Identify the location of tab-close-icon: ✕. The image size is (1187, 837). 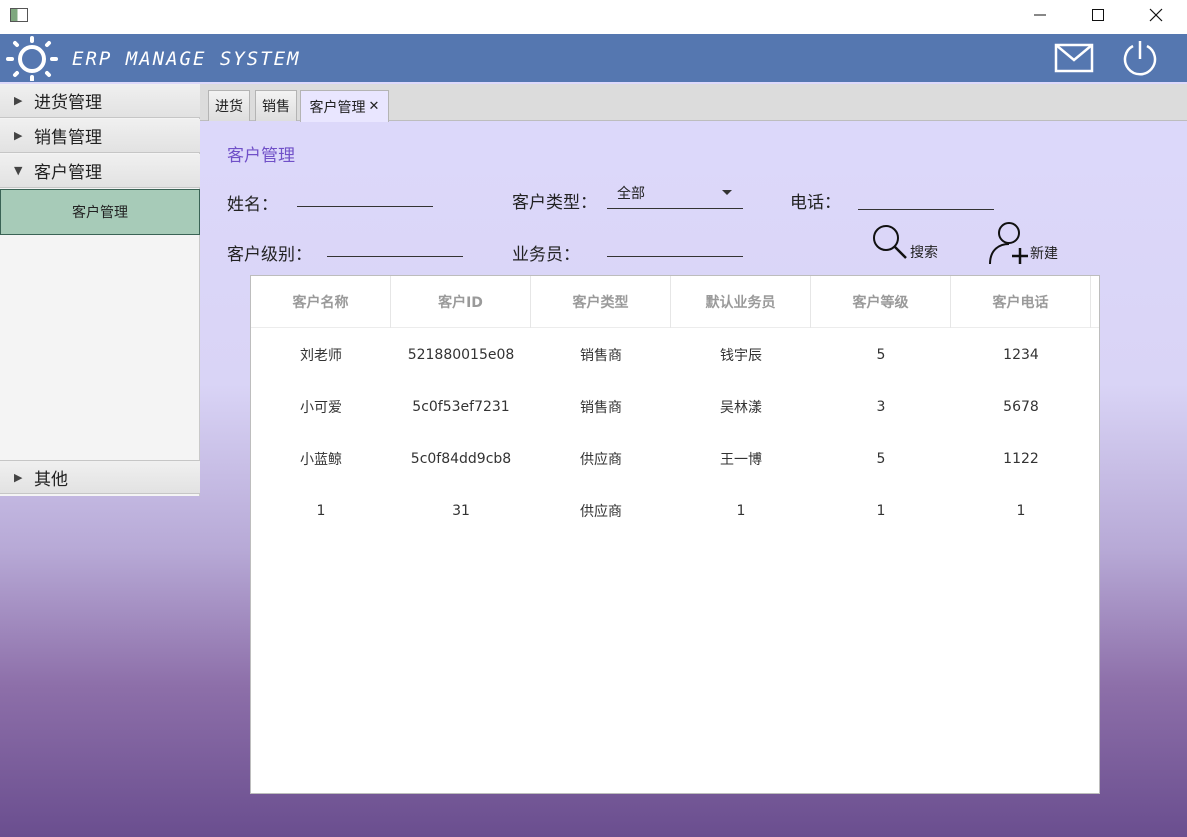
(374, 106).